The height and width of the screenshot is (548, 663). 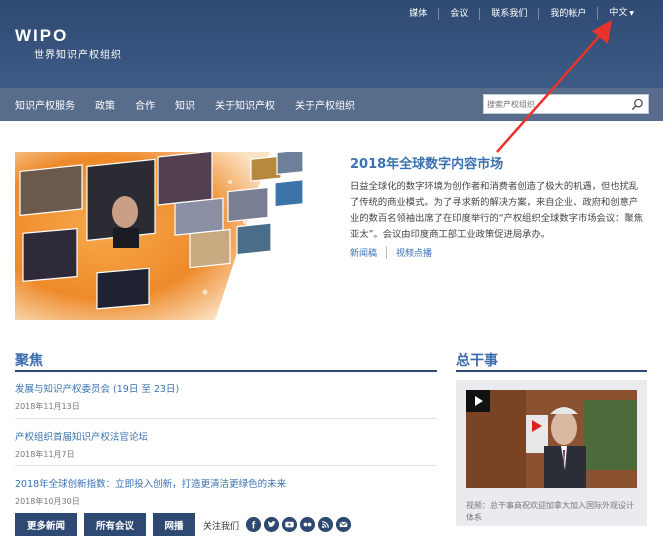 I want to click on hero-title: 2018年全球数字内容市场, so click(x=426, y=162).